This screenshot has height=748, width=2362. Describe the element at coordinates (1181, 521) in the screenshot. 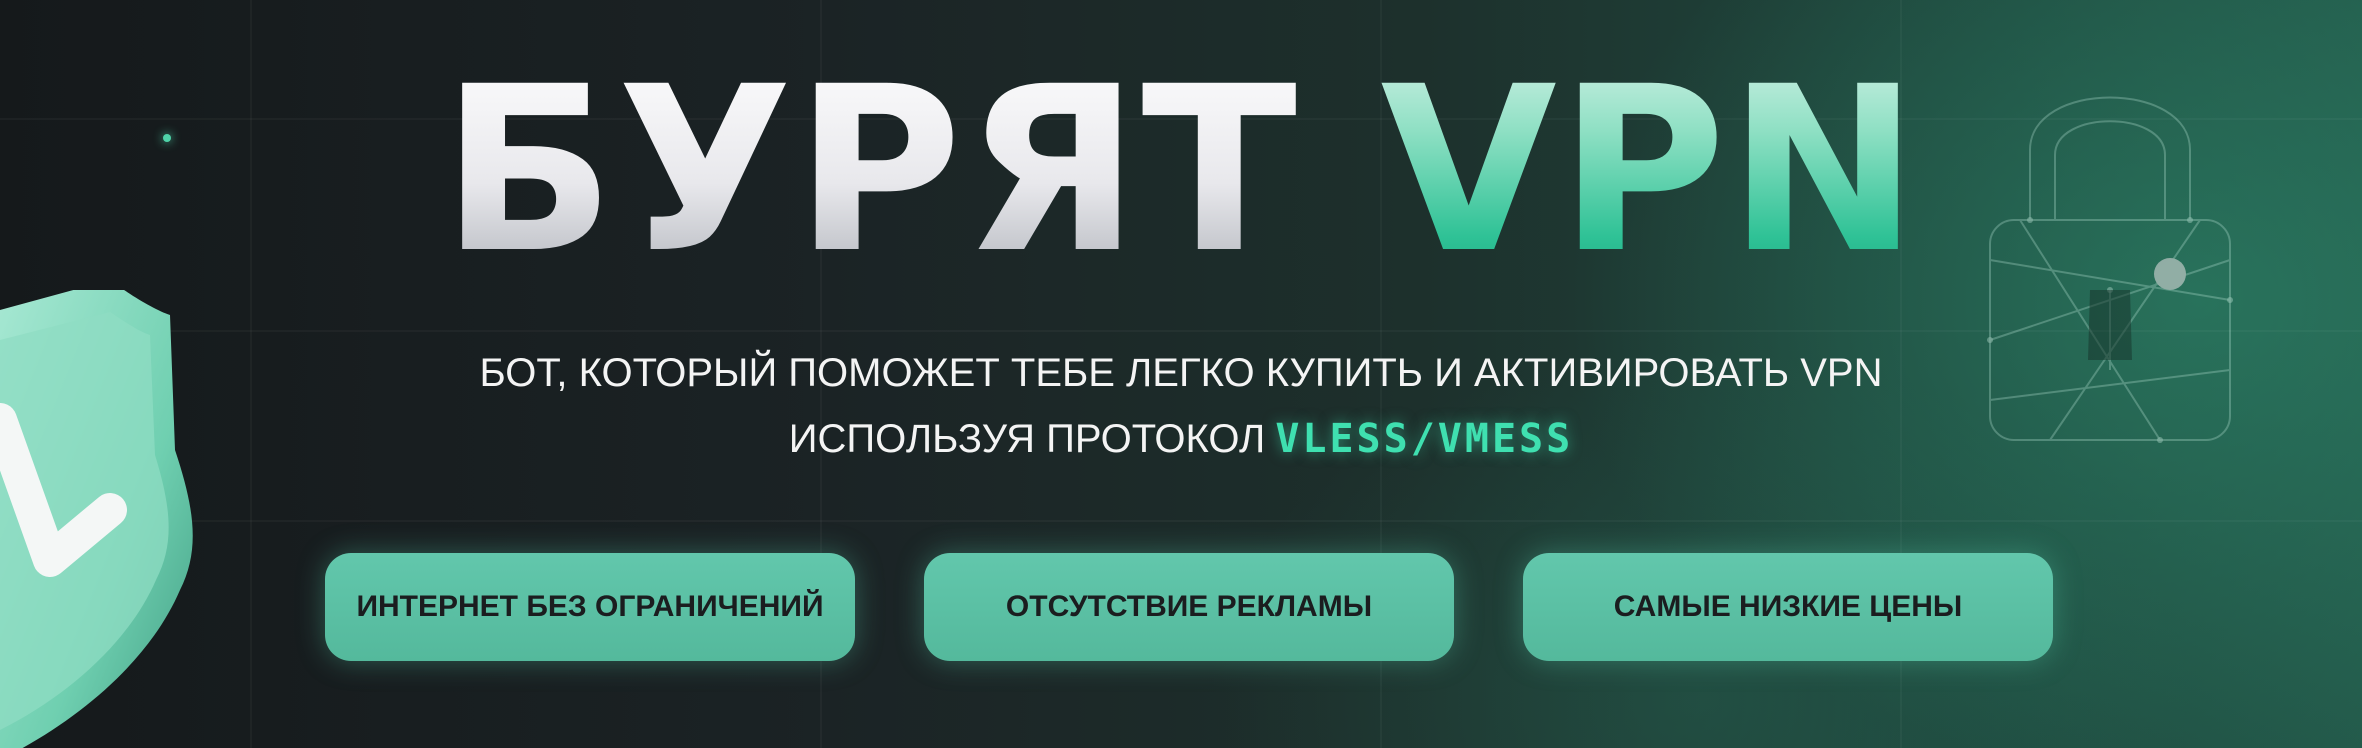

I see `grid-line` at that location.